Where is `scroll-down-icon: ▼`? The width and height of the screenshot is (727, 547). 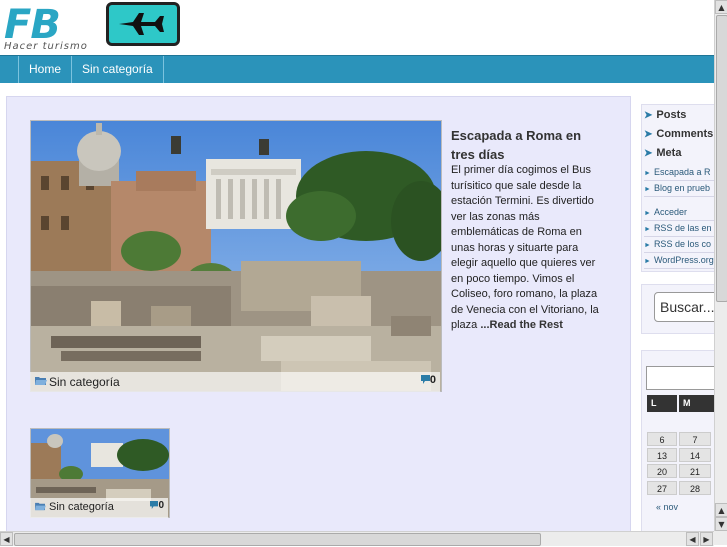 scroll-down-icon: ▼ is located at coordinates (721, 524).